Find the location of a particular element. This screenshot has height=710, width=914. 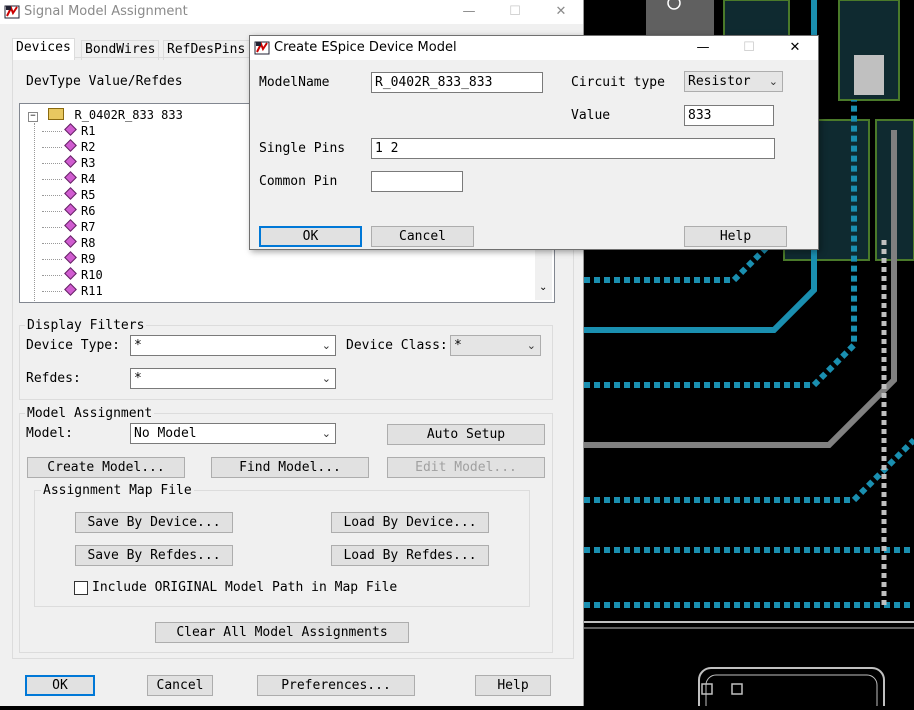

dialog-title: Create ESpice Device Model is located at coordinates (365, 47).